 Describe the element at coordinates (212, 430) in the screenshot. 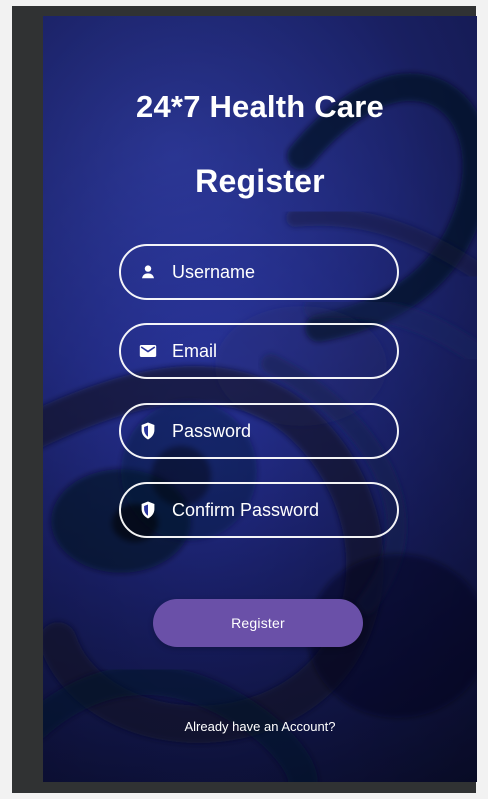

I see `password-label: Password` at that location.